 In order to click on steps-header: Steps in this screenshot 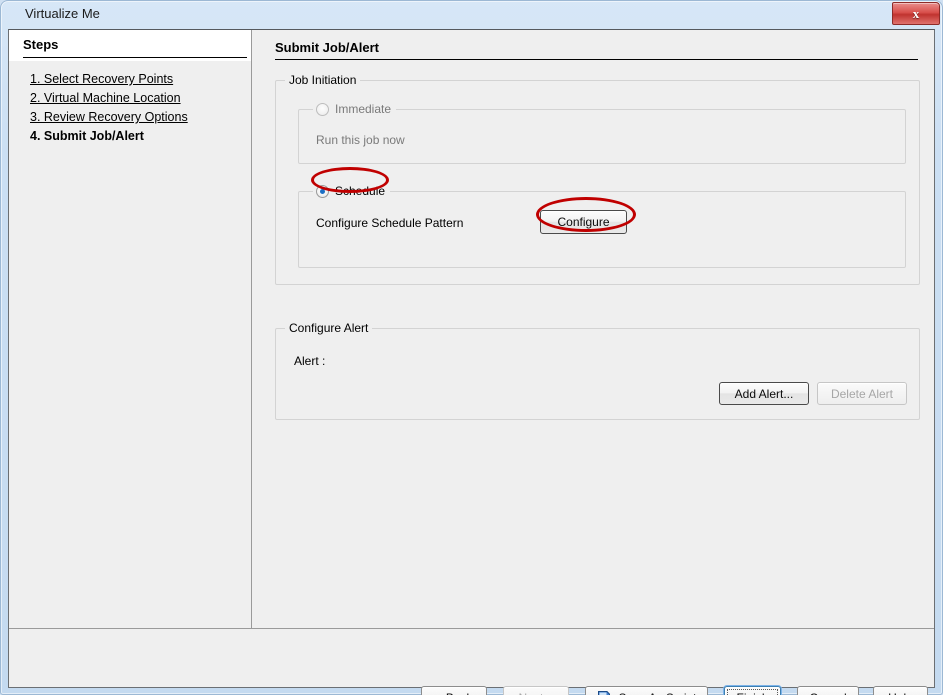, I will do `click(130, 45)`.